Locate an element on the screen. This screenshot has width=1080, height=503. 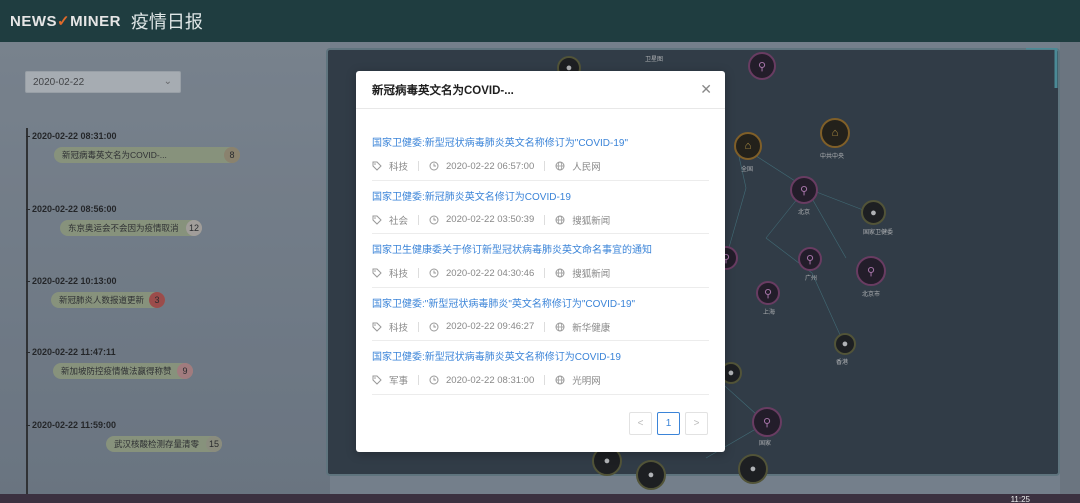
news-meta: 社会 2020-02-22 03:50:39 搜狐新闻 is located at coordinates (491, 220).